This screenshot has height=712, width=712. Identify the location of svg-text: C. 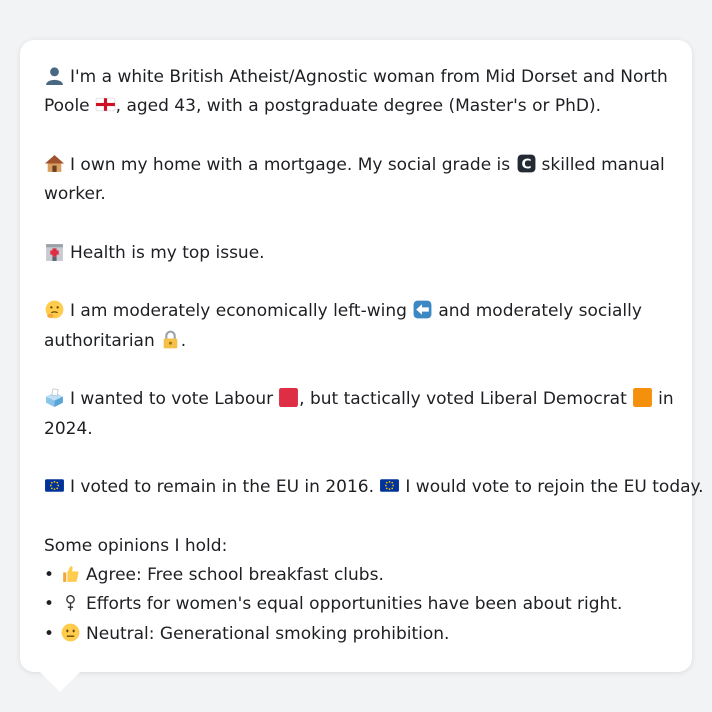
(526, 165).